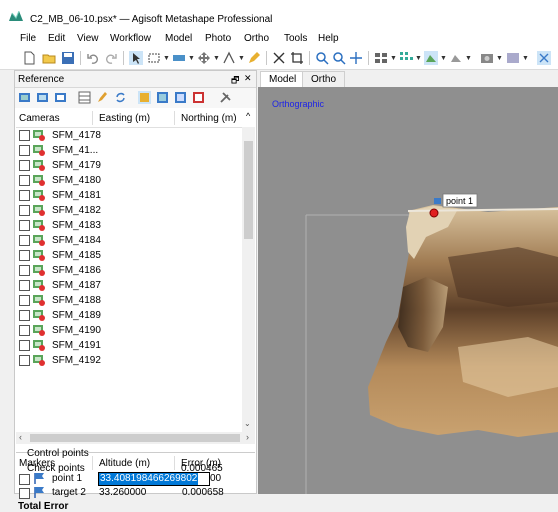 The height and width of the screenshot is (512, 558). I want to click on camera-row: SFM_4190, so click(129, 330).